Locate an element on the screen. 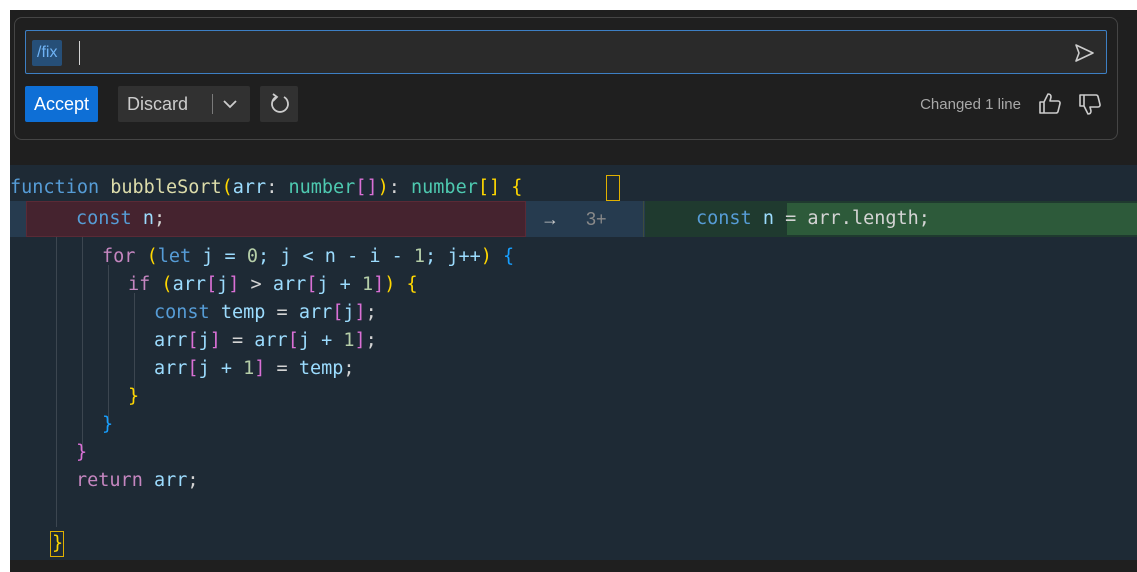 The width and height of the screenshot is (1137, 572). refresh-icon is located at coordinates (280, 103).